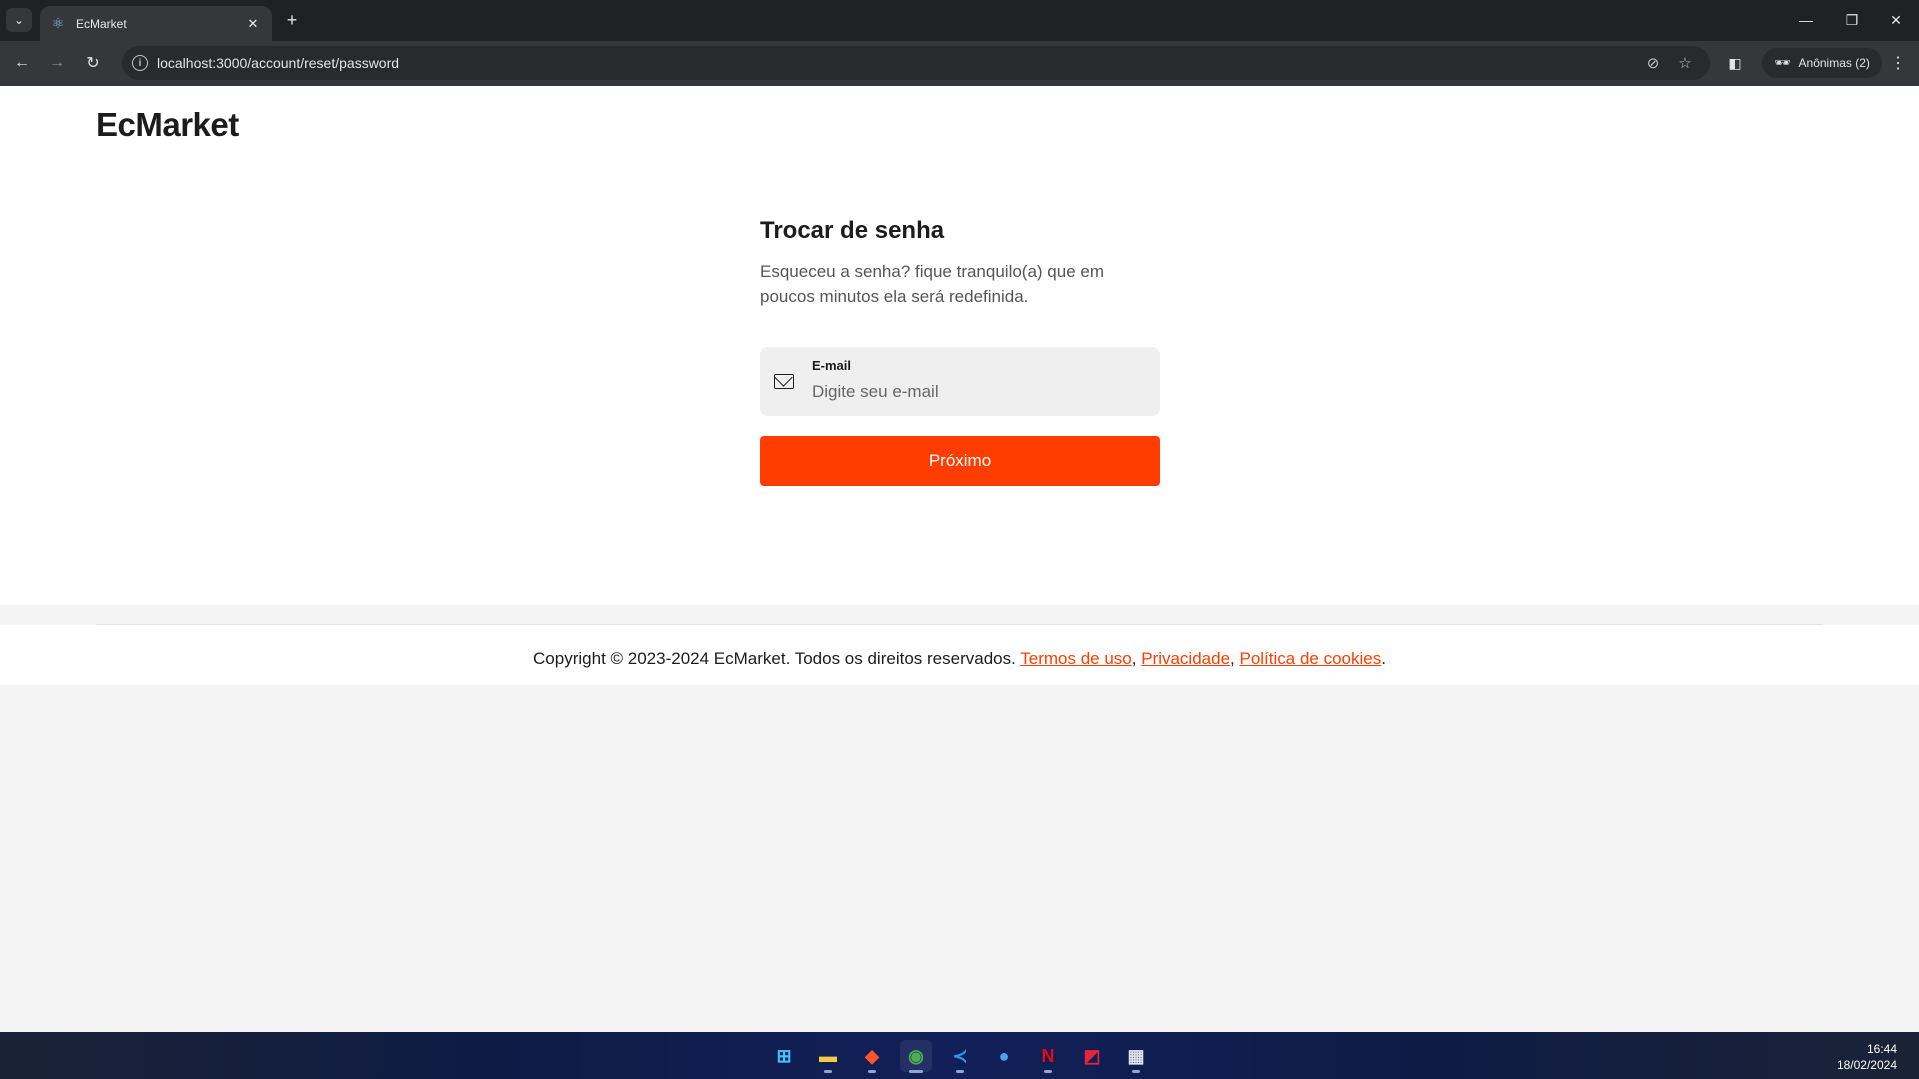 The height and width of the screenshot is (1079, 1919). Describe the element at coordinates (253, 24) in the screenshot. I see `tab-close-icon: ✕` at that location.